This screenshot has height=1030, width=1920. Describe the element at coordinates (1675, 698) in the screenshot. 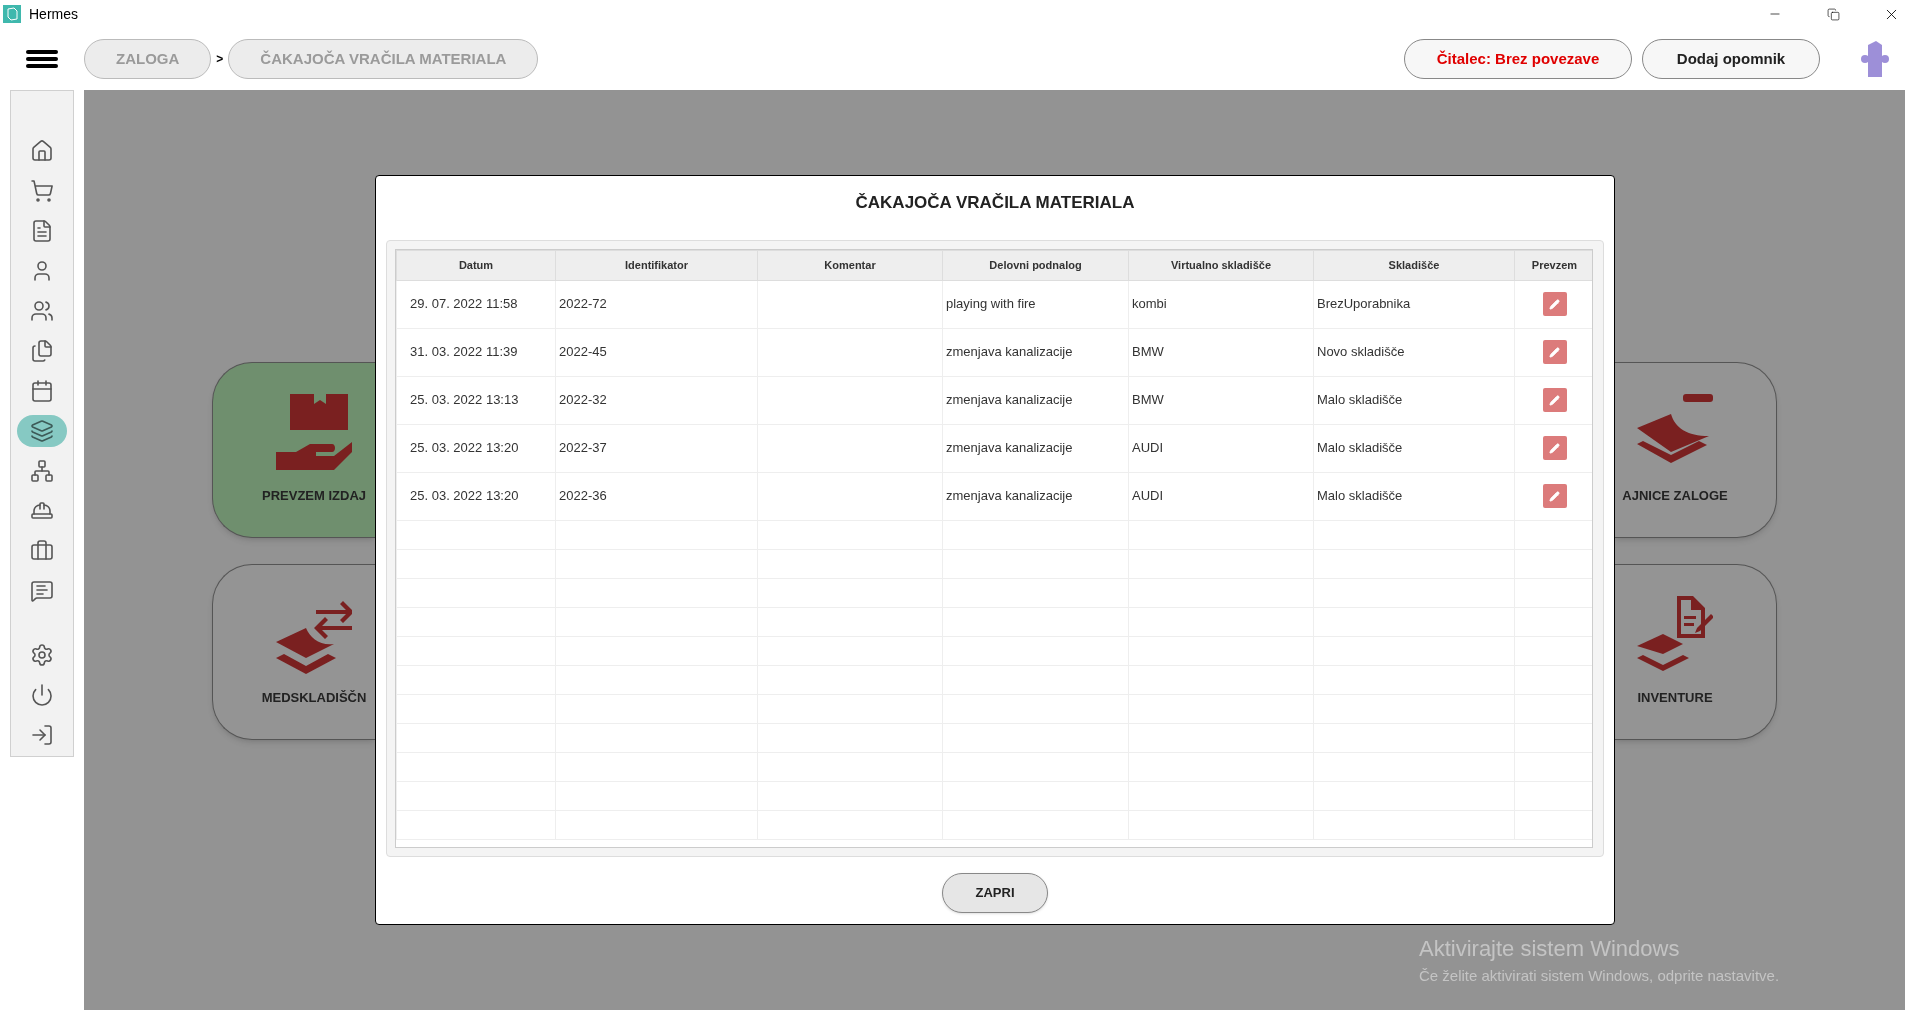

I see `tile-label: INVENTURE` at that location.